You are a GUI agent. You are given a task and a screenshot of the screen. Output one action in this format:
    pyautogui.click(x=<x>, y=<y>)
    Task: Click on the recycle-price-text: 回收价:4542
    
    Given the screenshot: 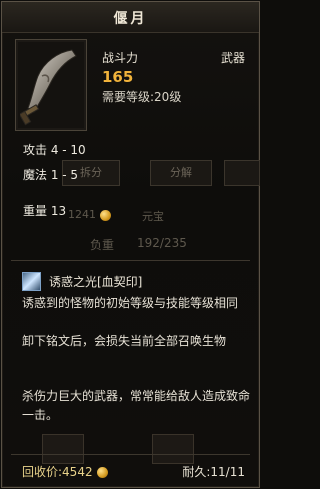 What is the action you would take?
    pyautogui.click(x=57, y=472)
    